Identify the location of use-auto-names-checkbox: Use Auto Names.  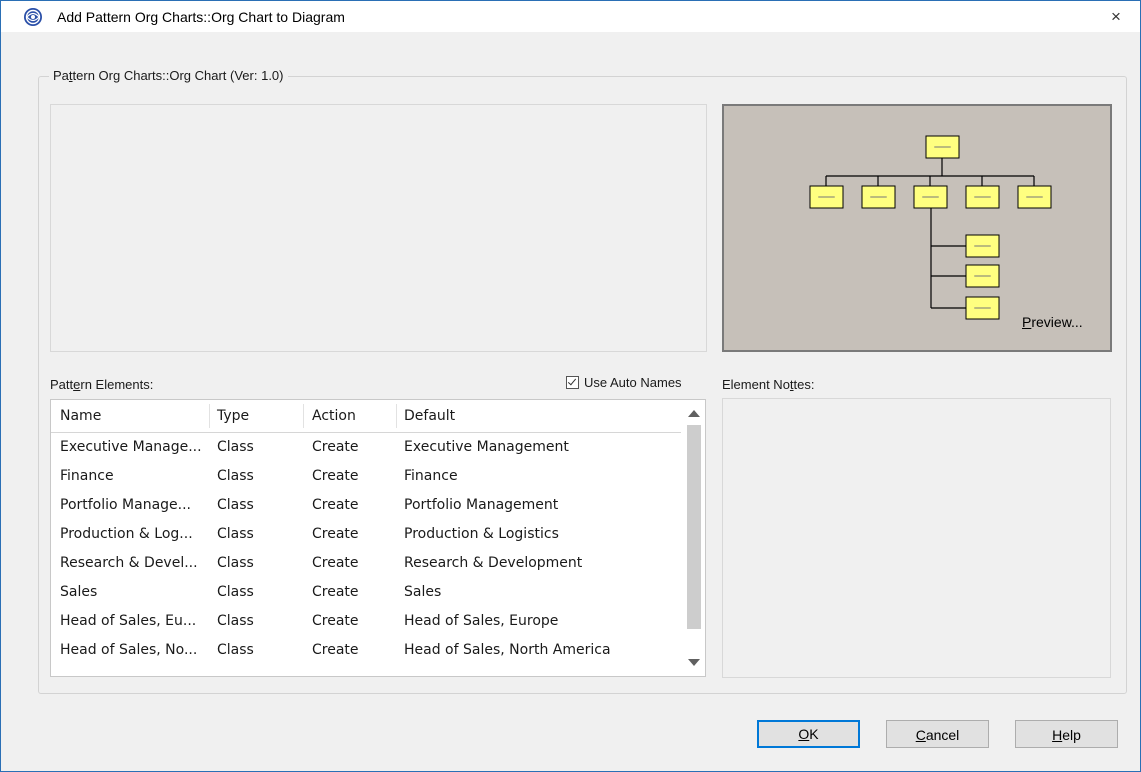
(624, 382).